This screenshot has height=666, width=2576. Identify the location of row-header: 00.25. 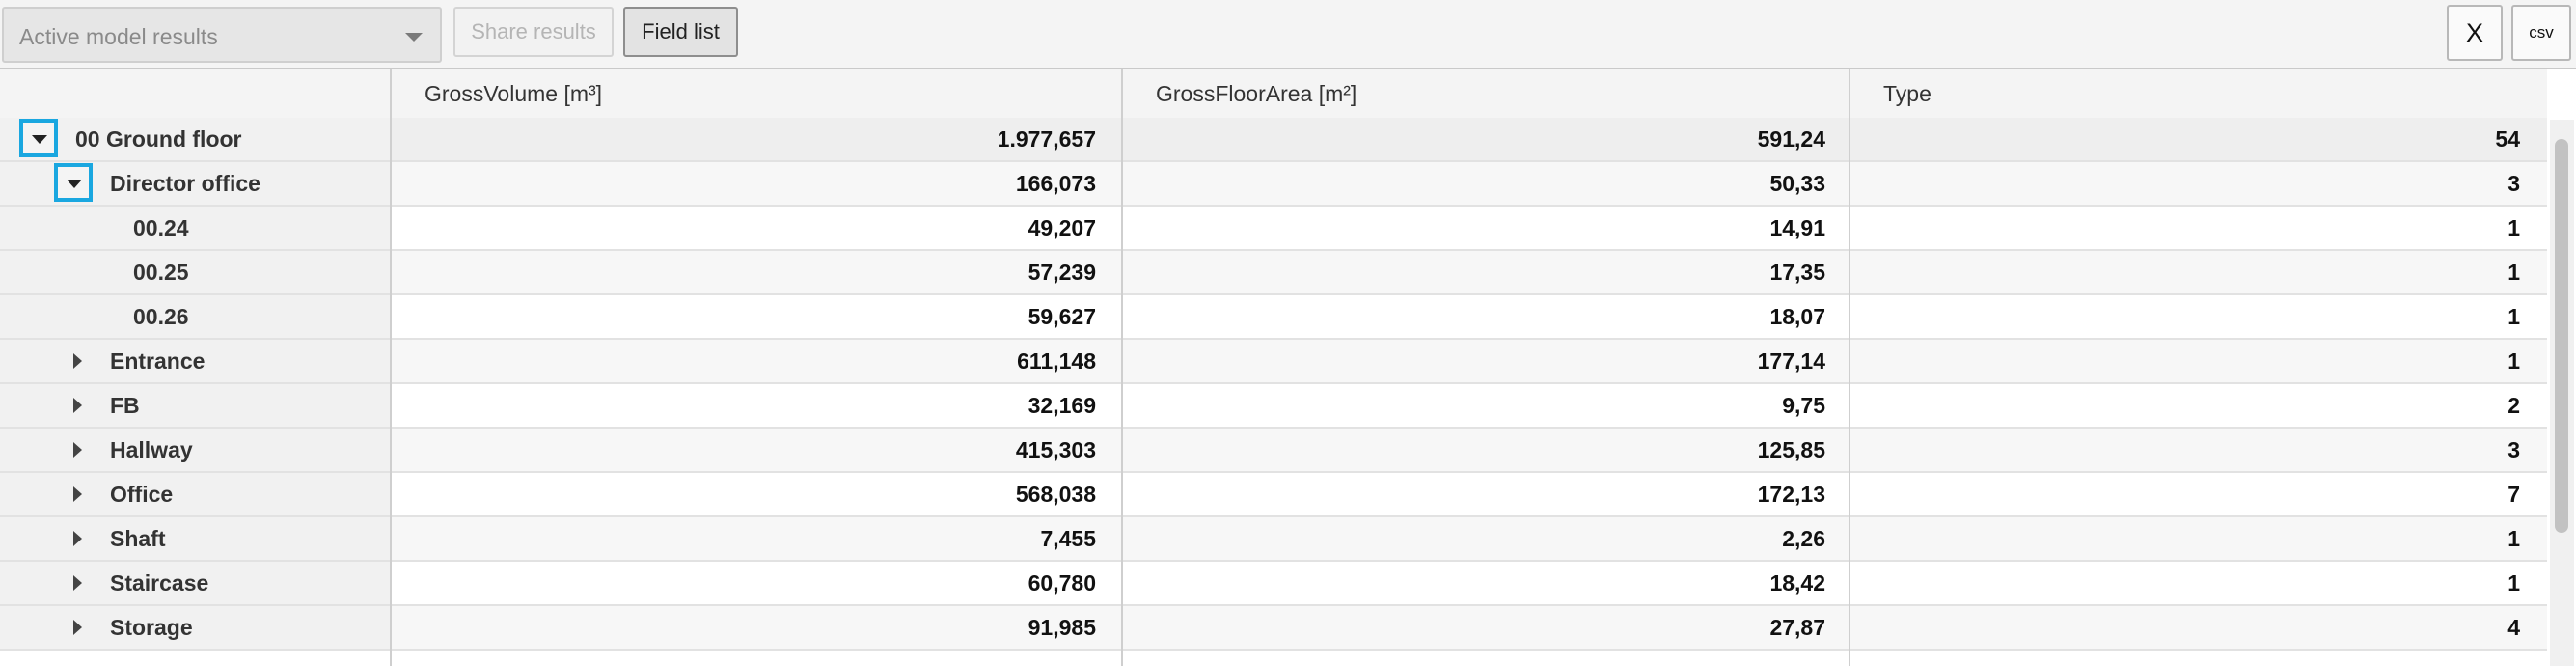
(195, 272).